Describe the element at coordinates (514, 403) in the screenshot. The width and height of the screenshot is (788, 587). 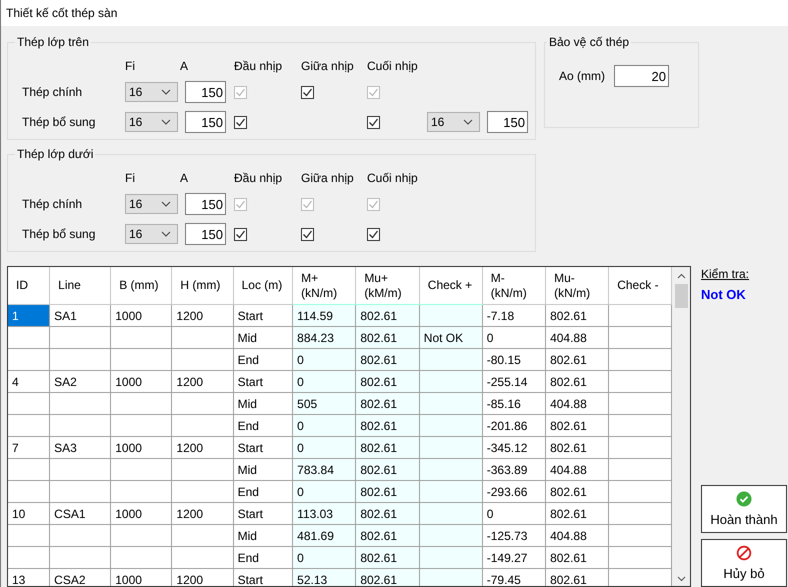
I see `table-cell: -85.16` at that location.